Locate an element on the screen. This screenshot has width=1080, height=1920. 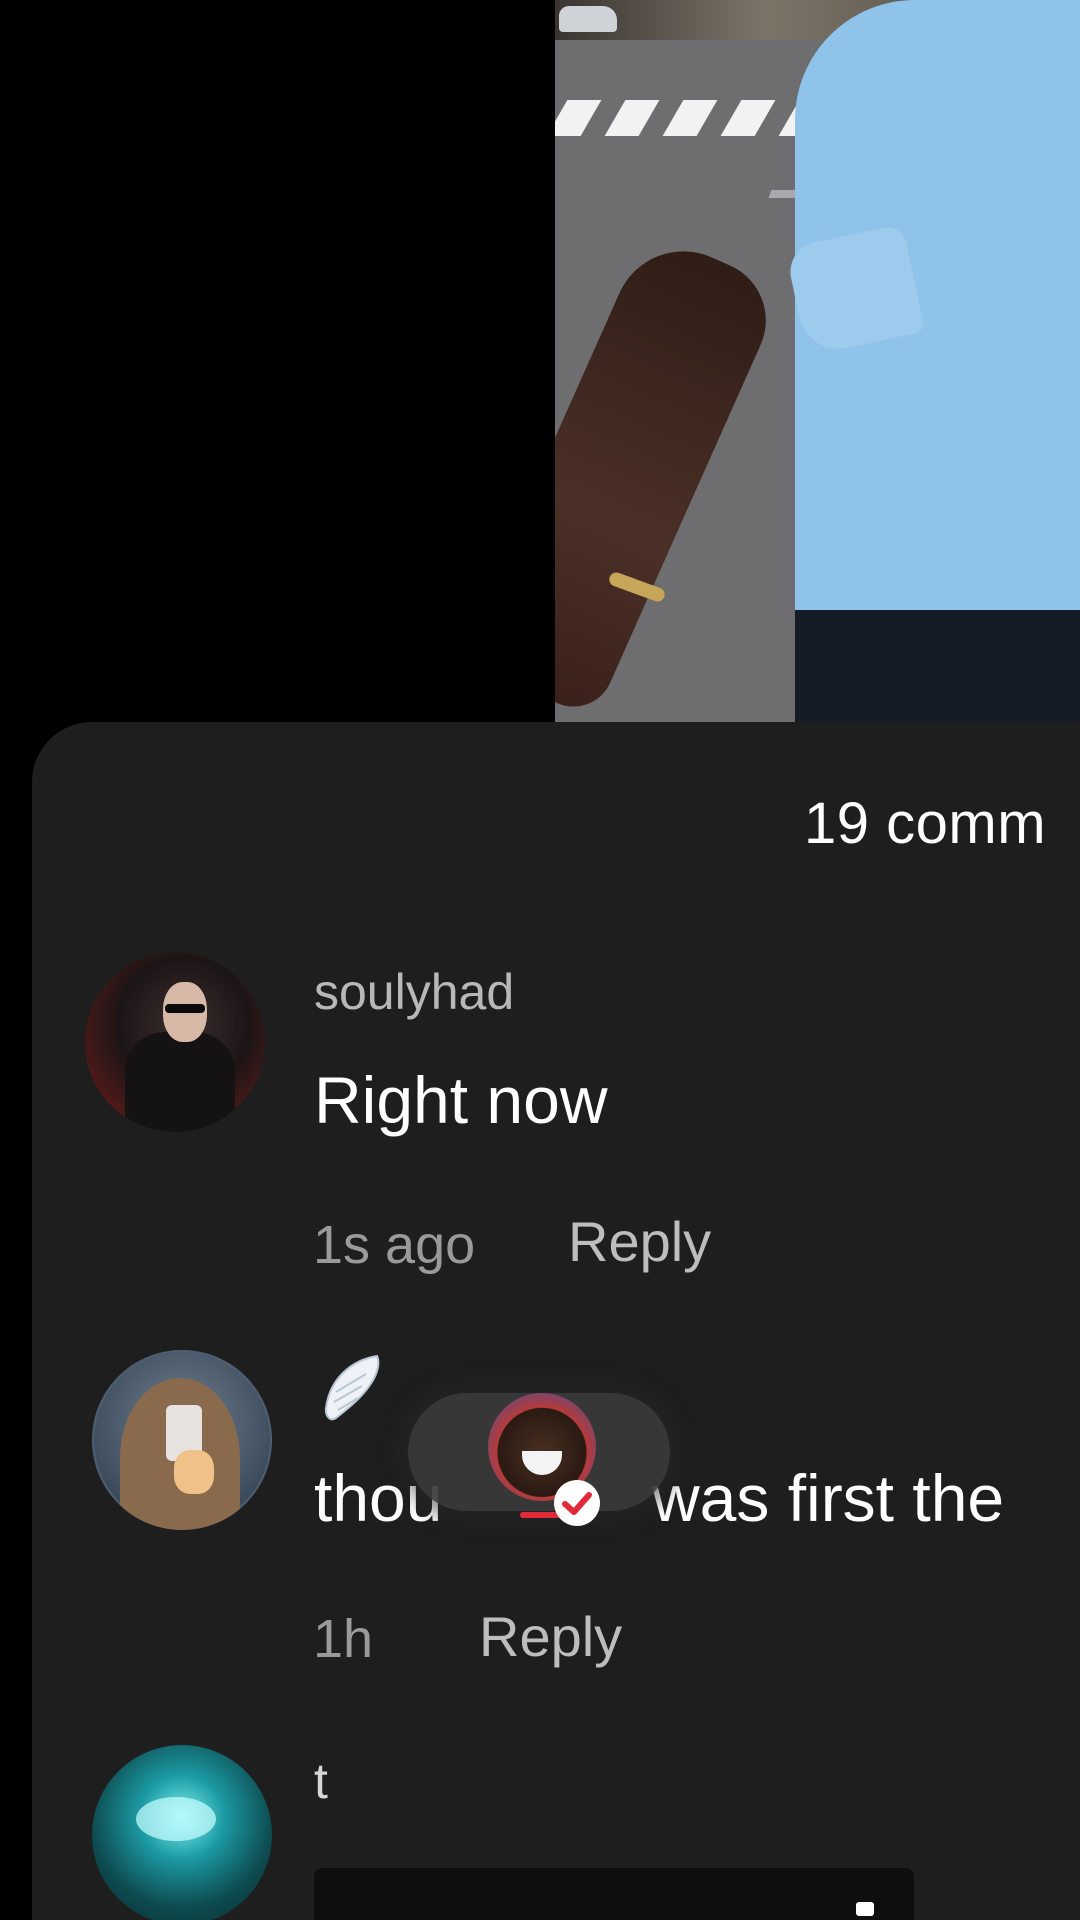
comment-timestamp: 1s ago is located at coordinates (394, 1245).